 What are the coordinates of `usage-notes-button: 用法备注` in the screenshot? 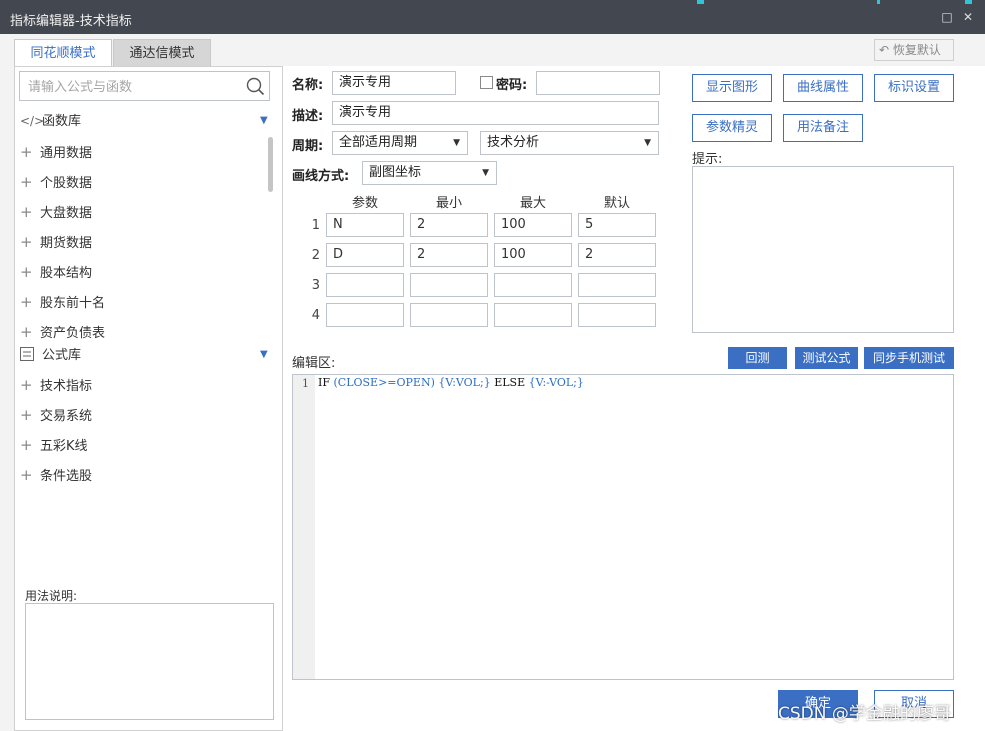 It's located at (823, 128).